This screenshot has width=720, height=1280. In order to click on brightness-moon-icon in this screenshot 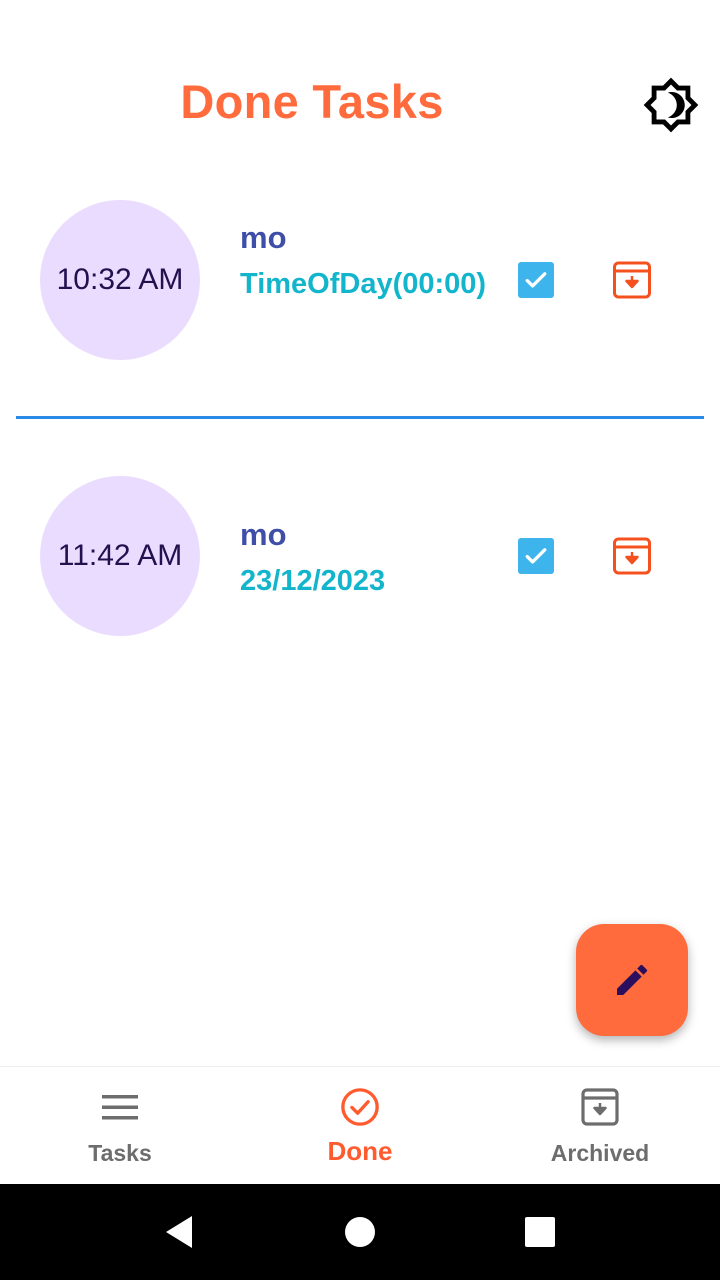, I will do `click(671, 105)`.